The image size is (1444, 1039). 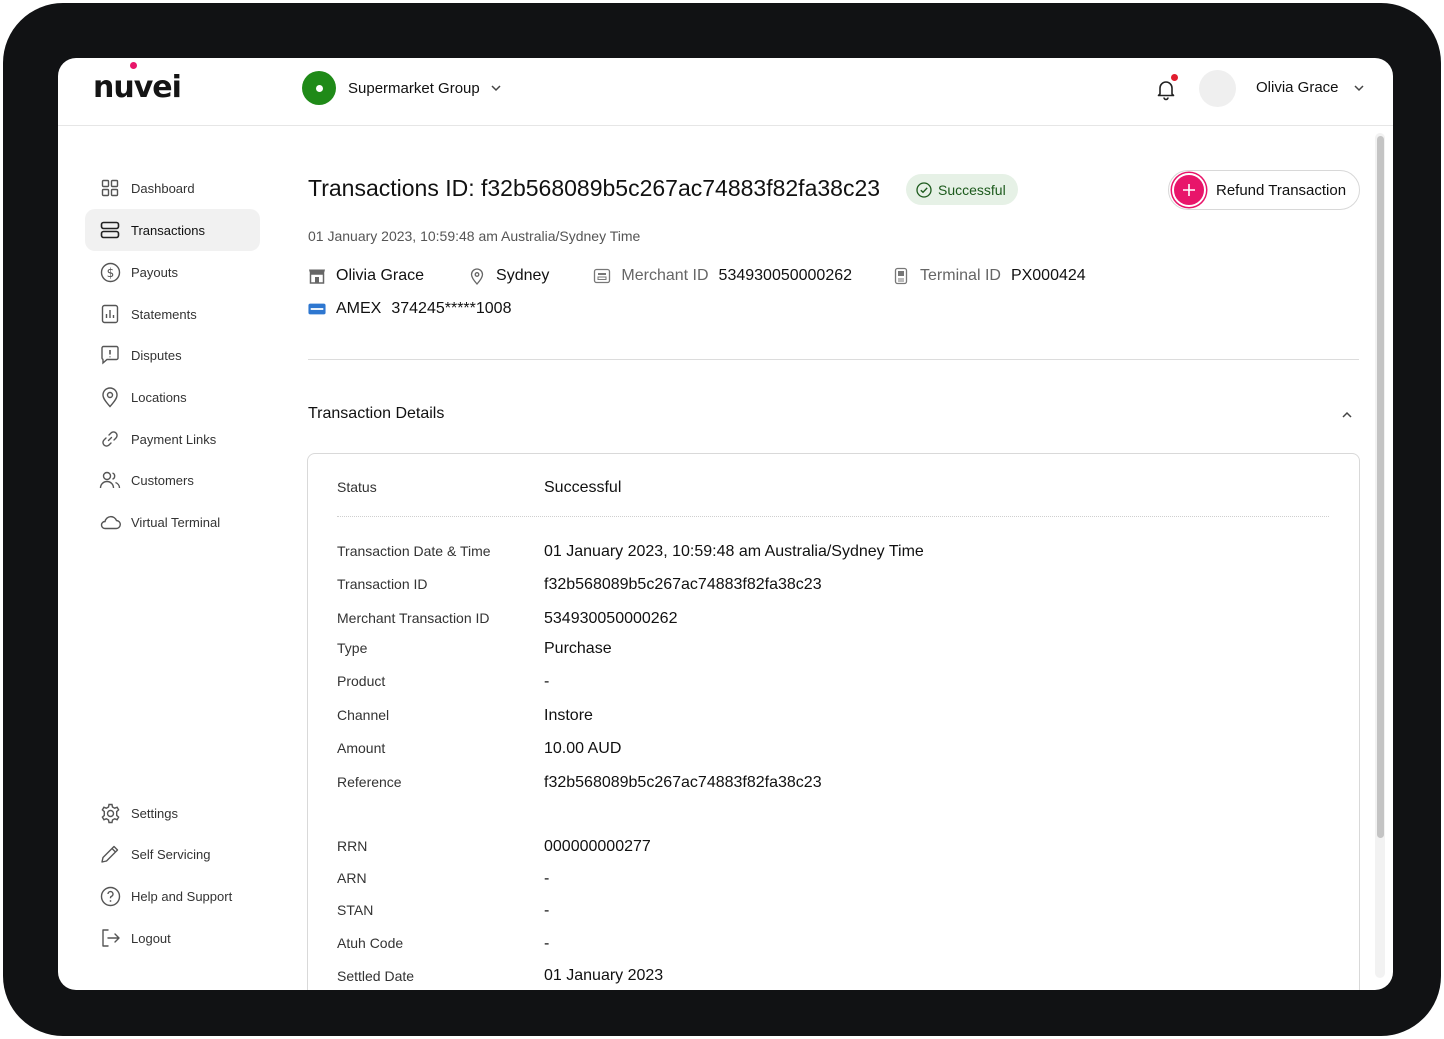 What do you see at coordinates (110, 938) in the screenshot?
I see `logout-icon` at bounding box center [110, 938].